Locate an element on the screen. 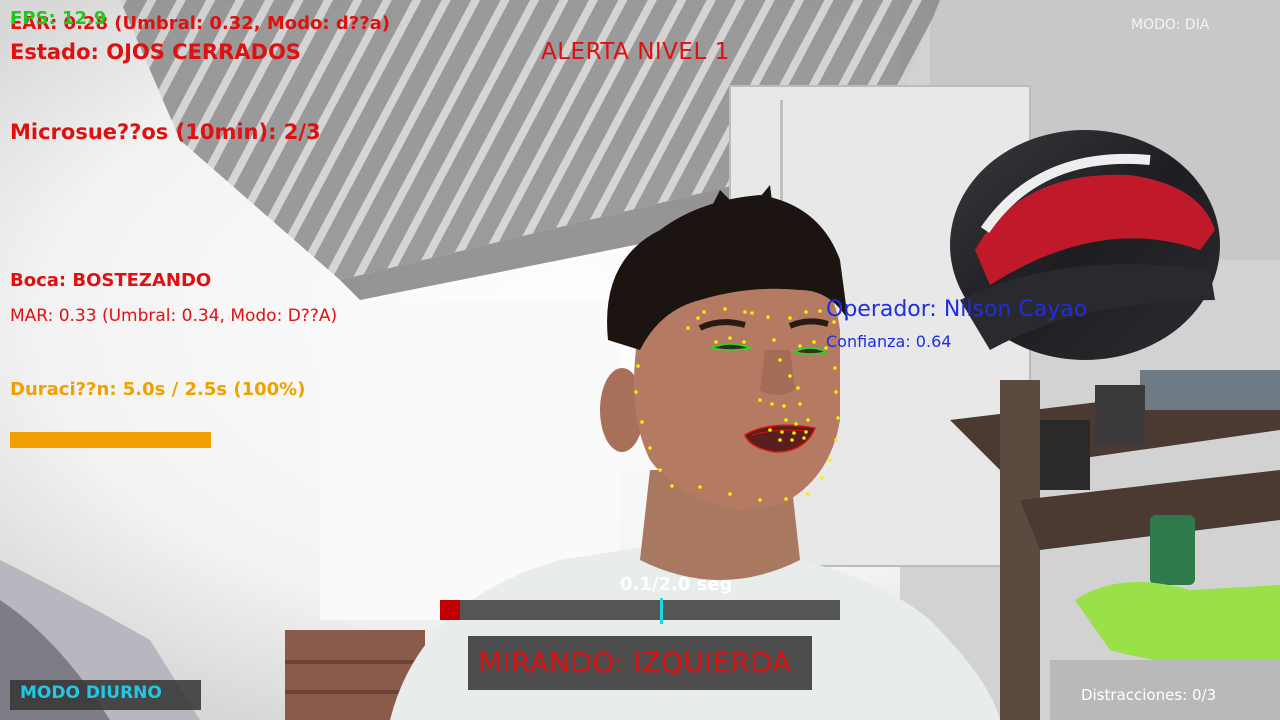 The width and height of the screenshot is (1280, 720). boca-text: Boca: BOSTEZANDO is located at coordinates (111, 280).